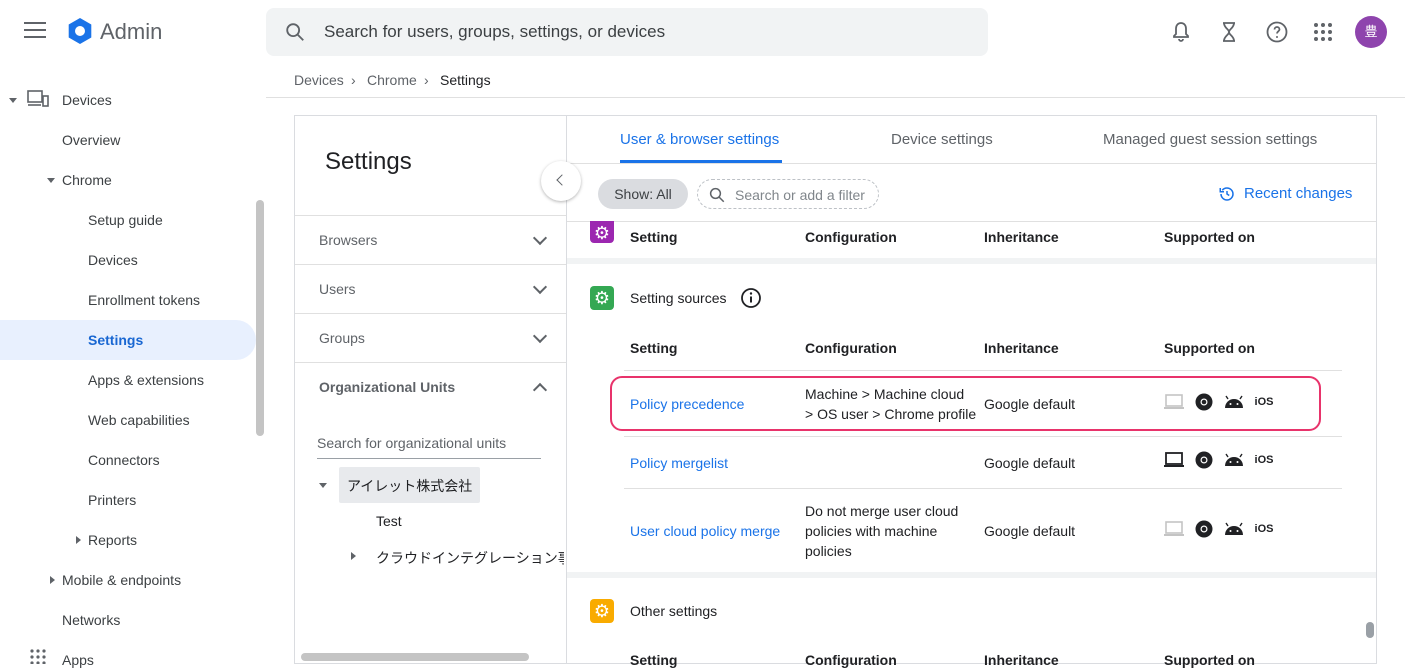  What do you see at coordinates (87, 180) in the screenshot?
I see `sidebar-item-chrome: Chrome` at bounding box center [87, 180].